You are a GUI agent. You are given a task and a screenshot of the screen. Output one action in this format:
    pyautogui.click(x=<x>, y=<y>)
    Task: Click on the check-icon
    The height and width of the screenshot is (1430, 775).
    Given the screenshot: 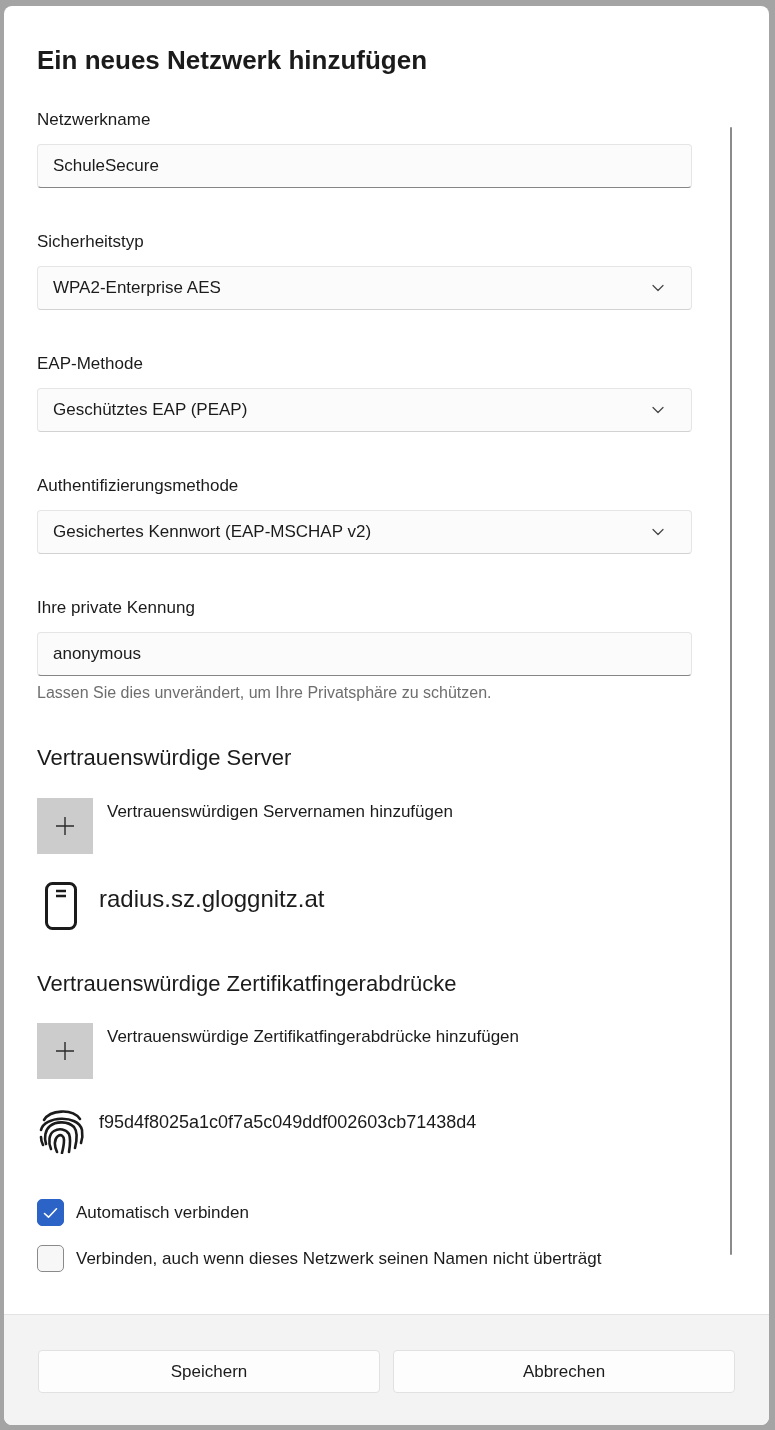 What is the action you would take?
    pyautogui.click(x=50, y=1212)
    